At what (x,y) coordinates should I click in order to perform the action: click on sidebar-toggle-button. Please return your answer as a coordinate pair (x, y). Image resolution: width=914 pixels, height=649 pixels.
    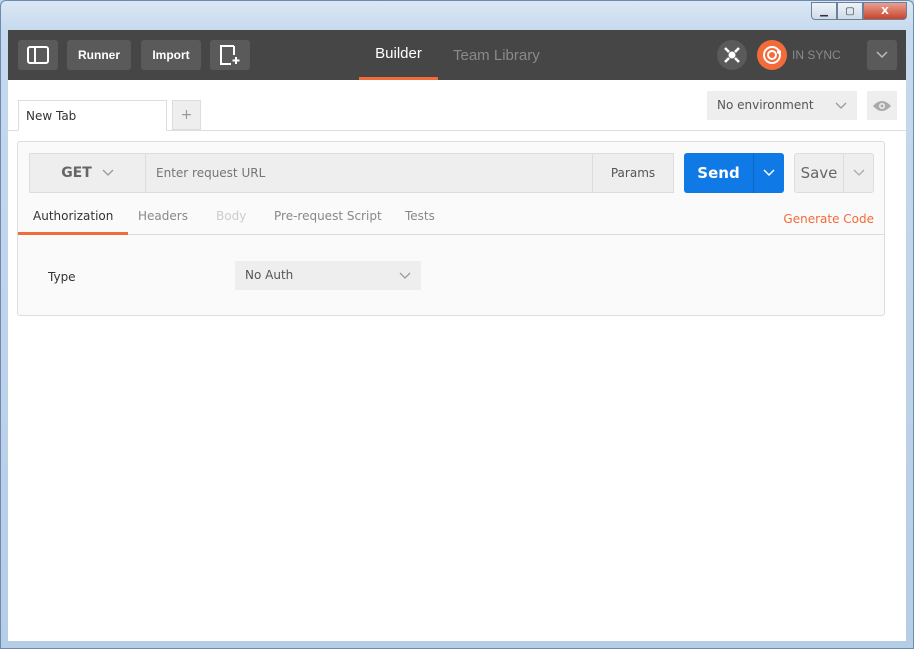
    Looking at the image, I should click on (38, 55).